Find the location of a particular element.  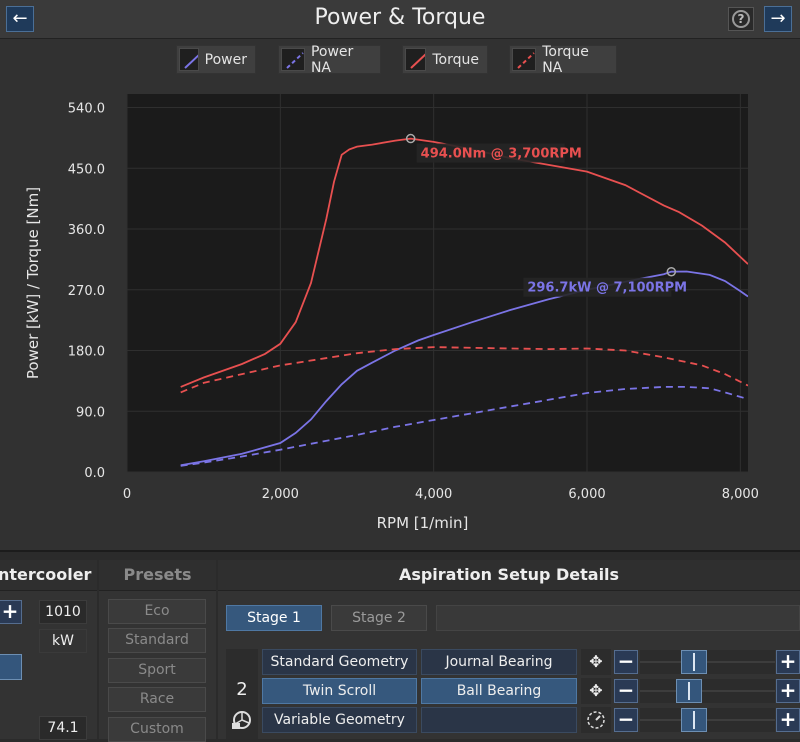

stage-tab-spacer is located at coordinates (618, 618).